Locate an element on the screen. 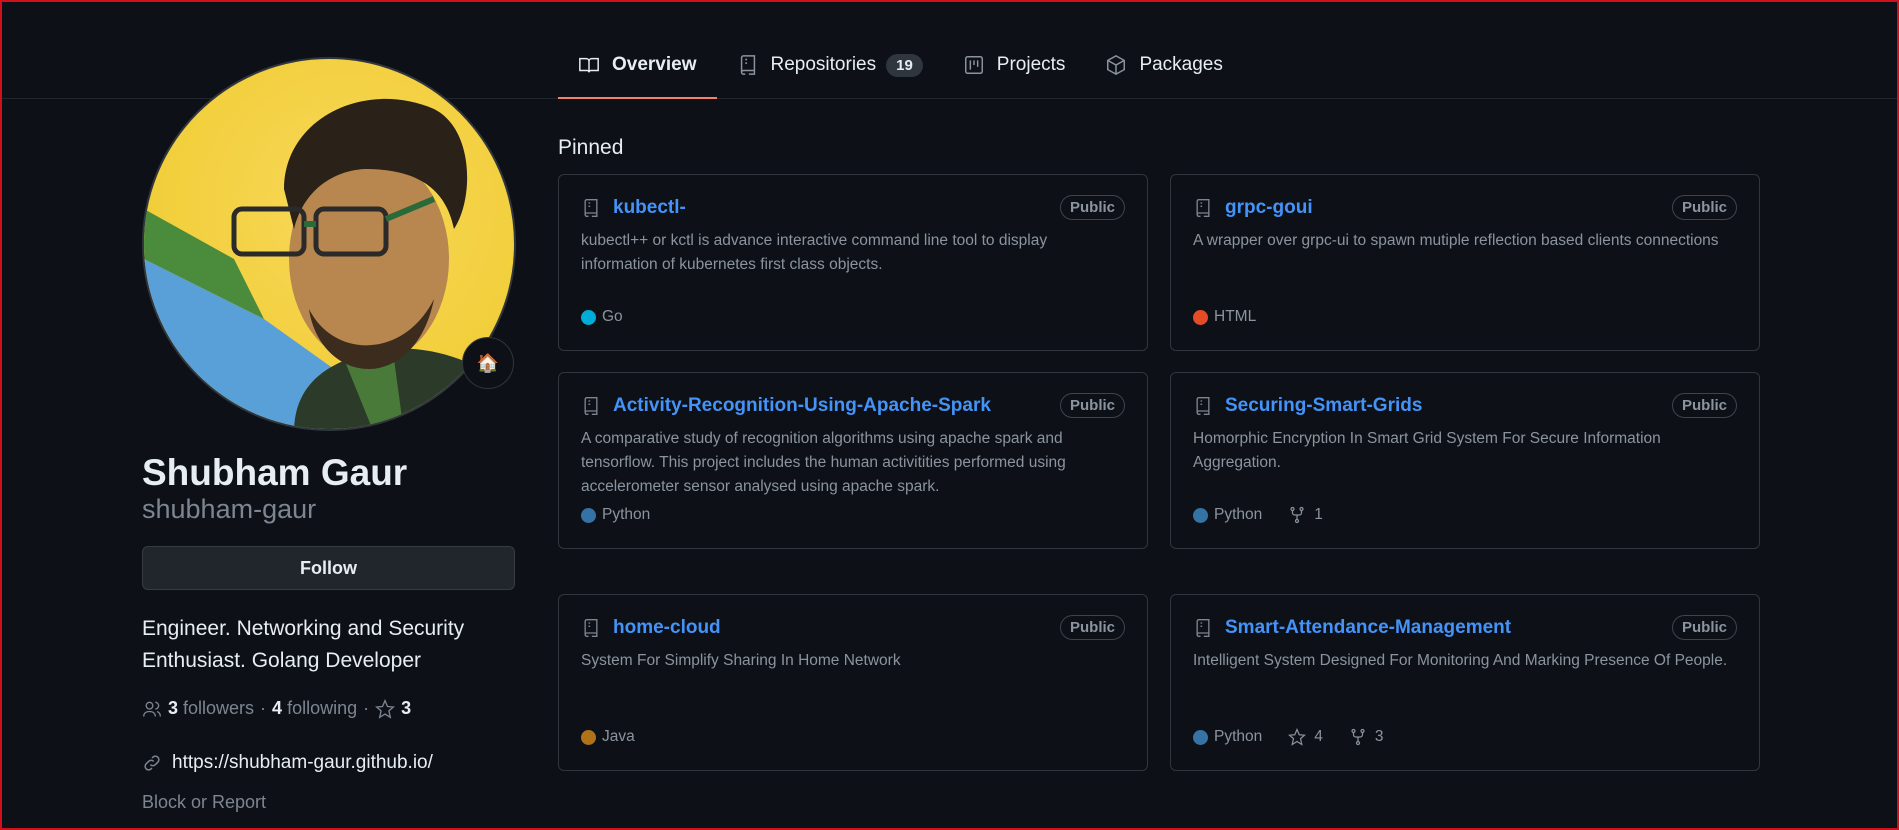 This screenshot has height=830, width=1899. stars-link: 3 is located at coordinates (395, 708).